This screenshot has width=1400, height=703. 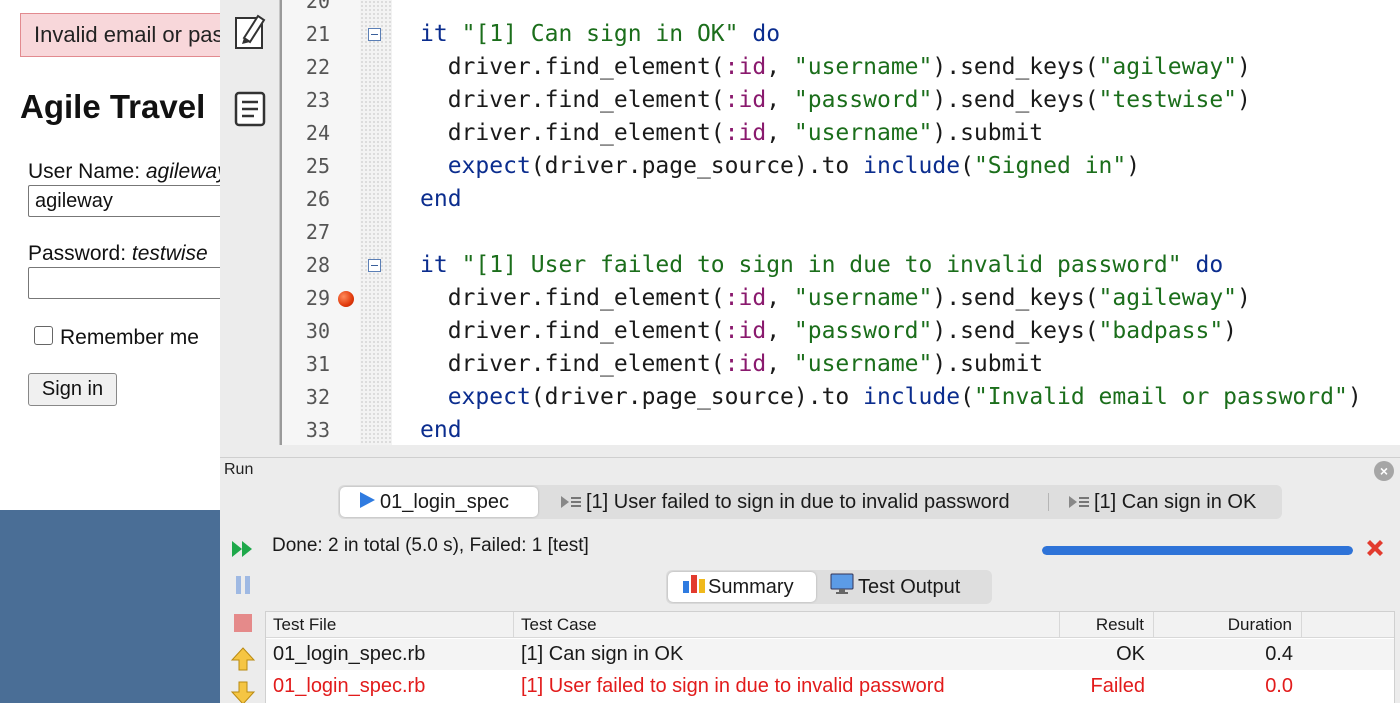 What do you see at coordinates (1348, 625) in the screenshot?
I see `col-header-filler` at bounding box center [1348, 625].